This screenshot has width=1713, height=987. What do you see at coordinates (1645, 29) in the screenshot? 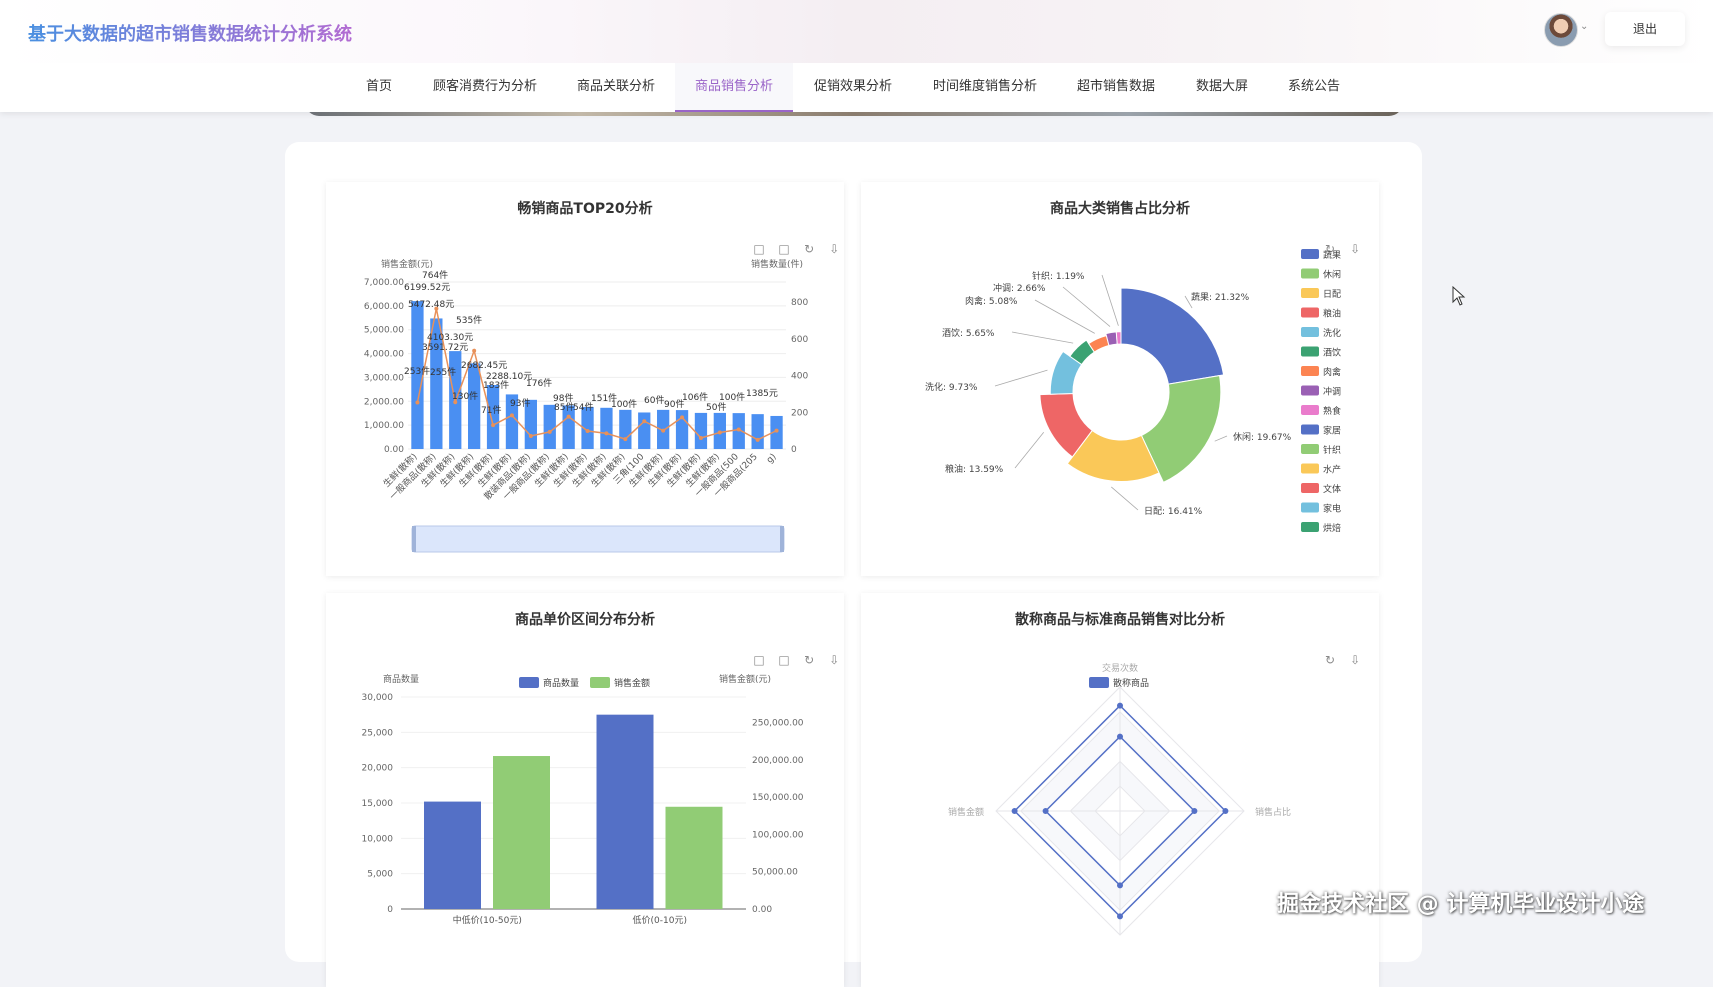
I see `logout-button: 退出` at bounding box center [1645, 29].